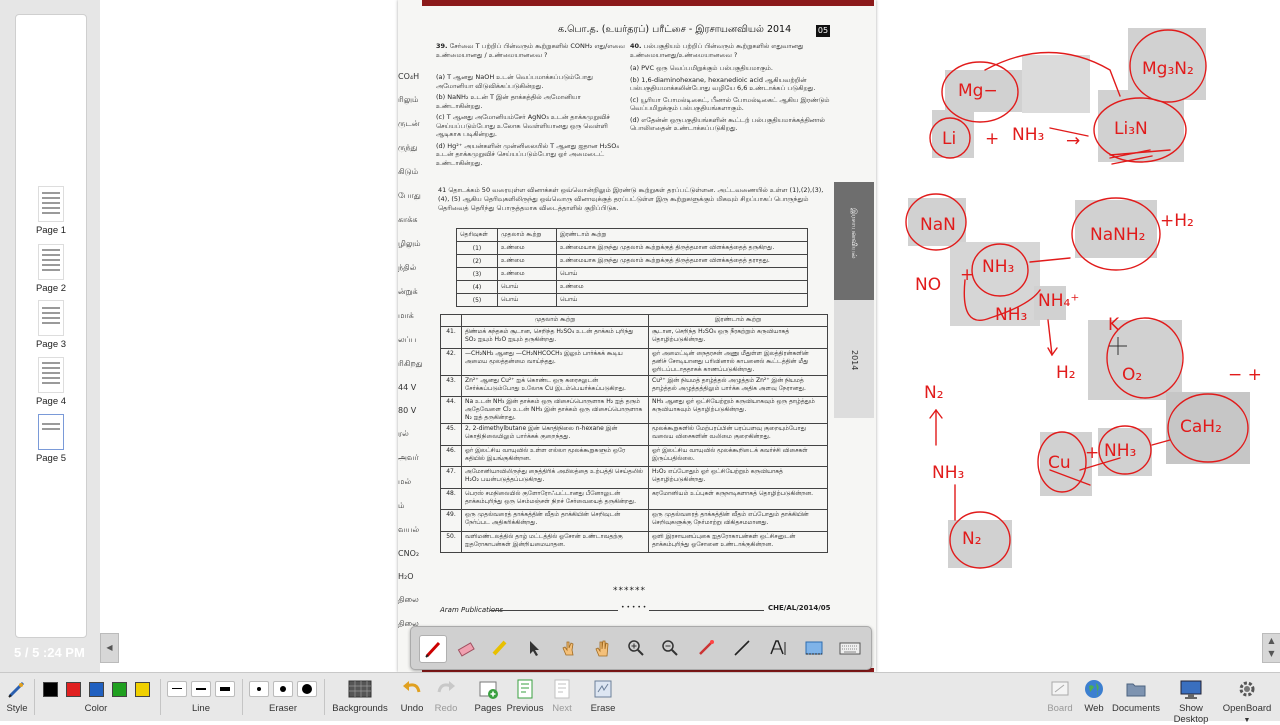 The height and width of the screenshot is (725, 1280). I want to click on line-tool, so click(742, 648).